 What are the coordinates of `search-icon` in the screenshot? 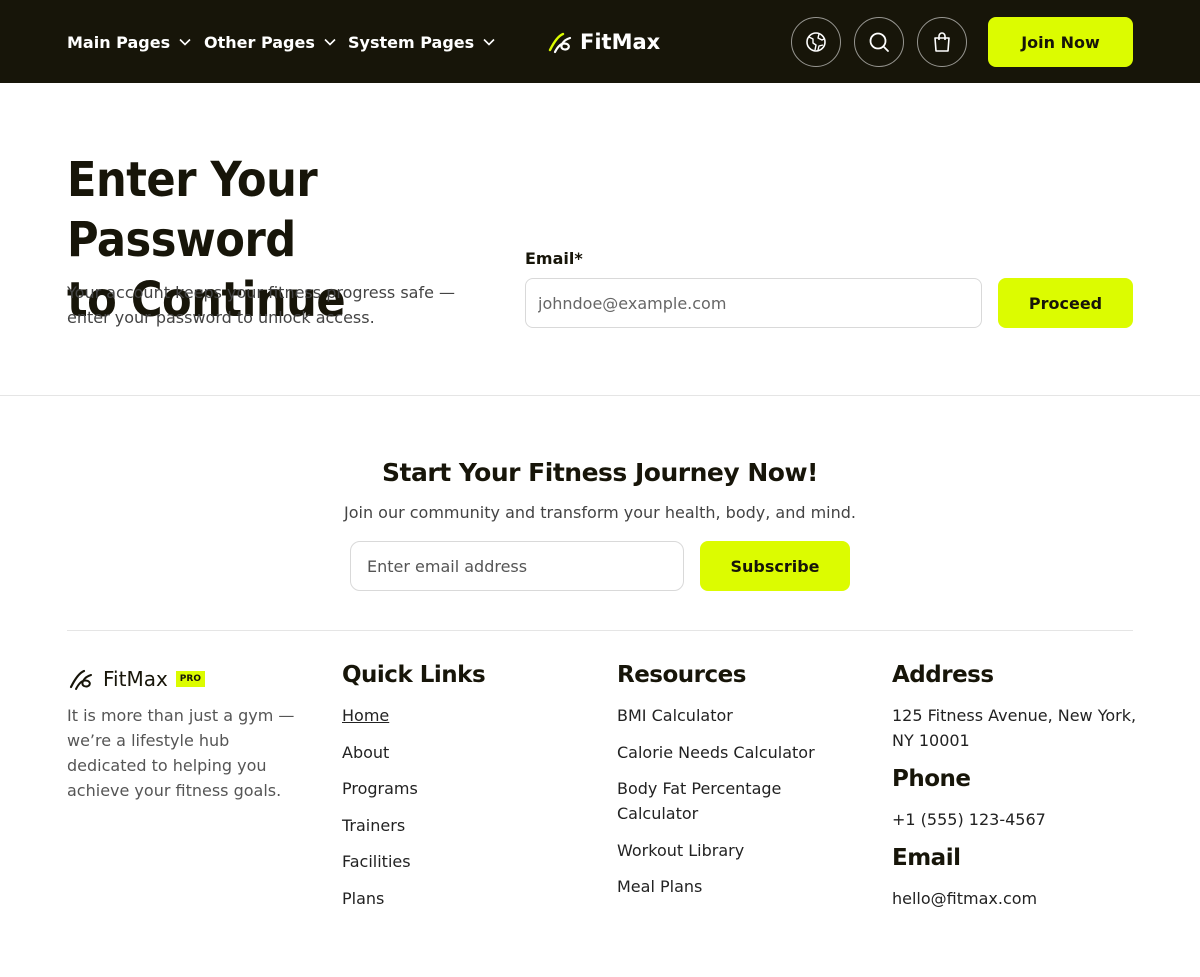 It's located at (879, 42).